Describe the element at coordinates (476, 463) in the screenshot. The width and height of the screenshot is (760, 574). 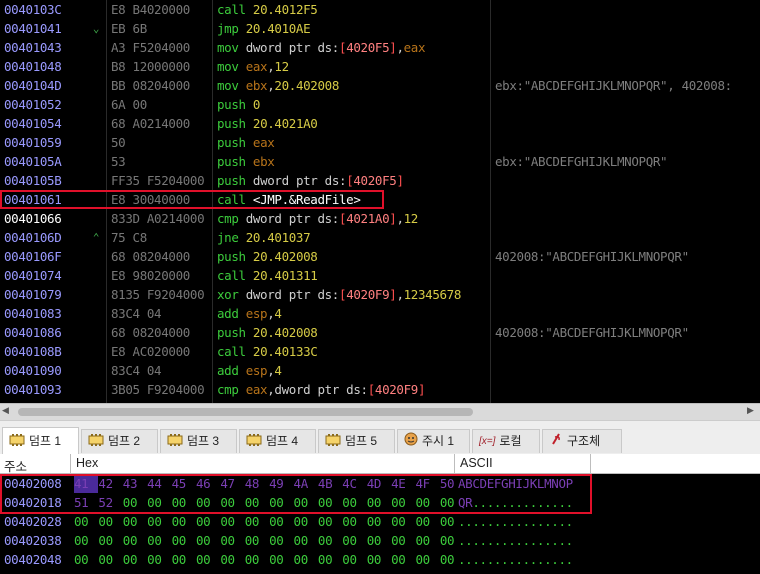
I see `ascii-column-header: ASCII` at that location.